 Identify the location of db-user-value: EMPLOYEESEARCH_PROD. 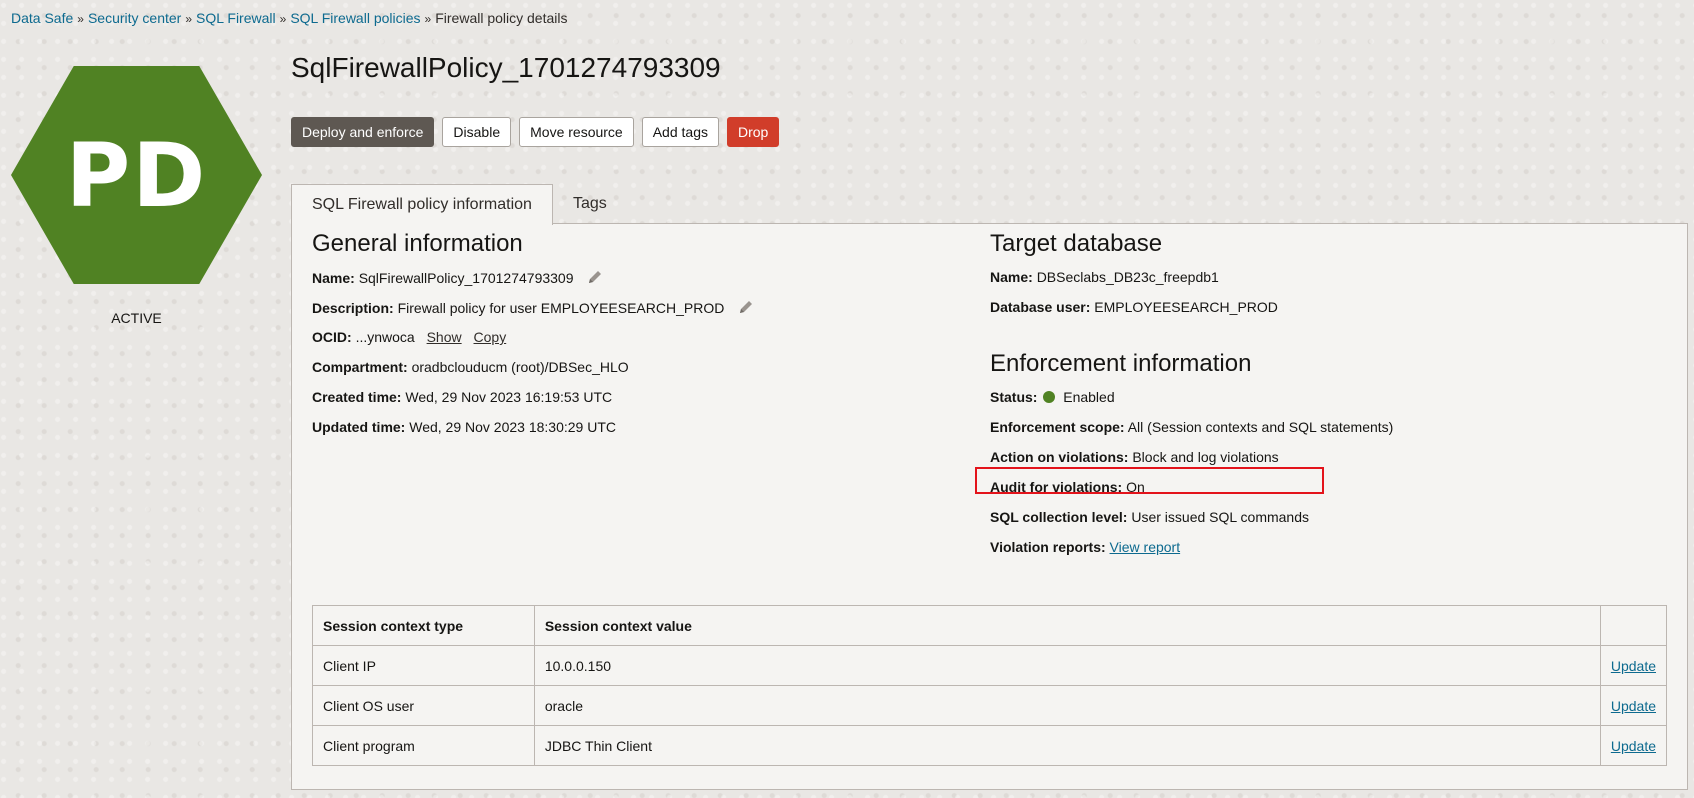
(1186, 307).